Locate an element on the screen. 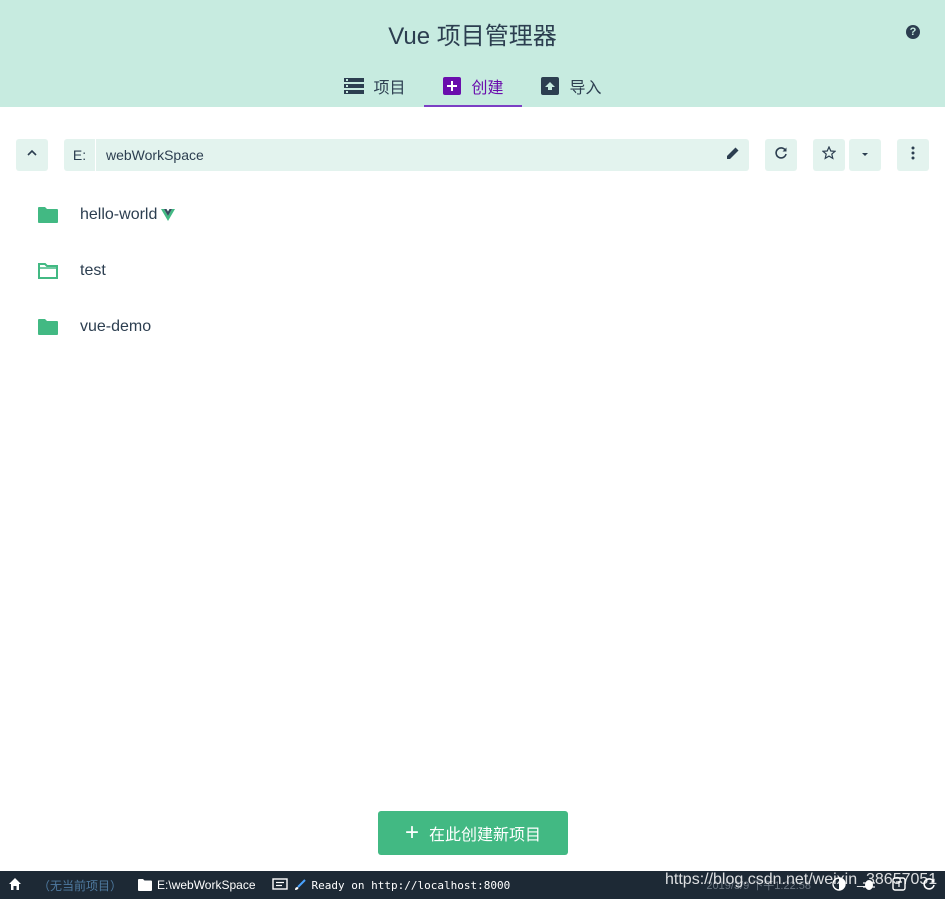  refresh-icon is located at coordinates (781, 155).